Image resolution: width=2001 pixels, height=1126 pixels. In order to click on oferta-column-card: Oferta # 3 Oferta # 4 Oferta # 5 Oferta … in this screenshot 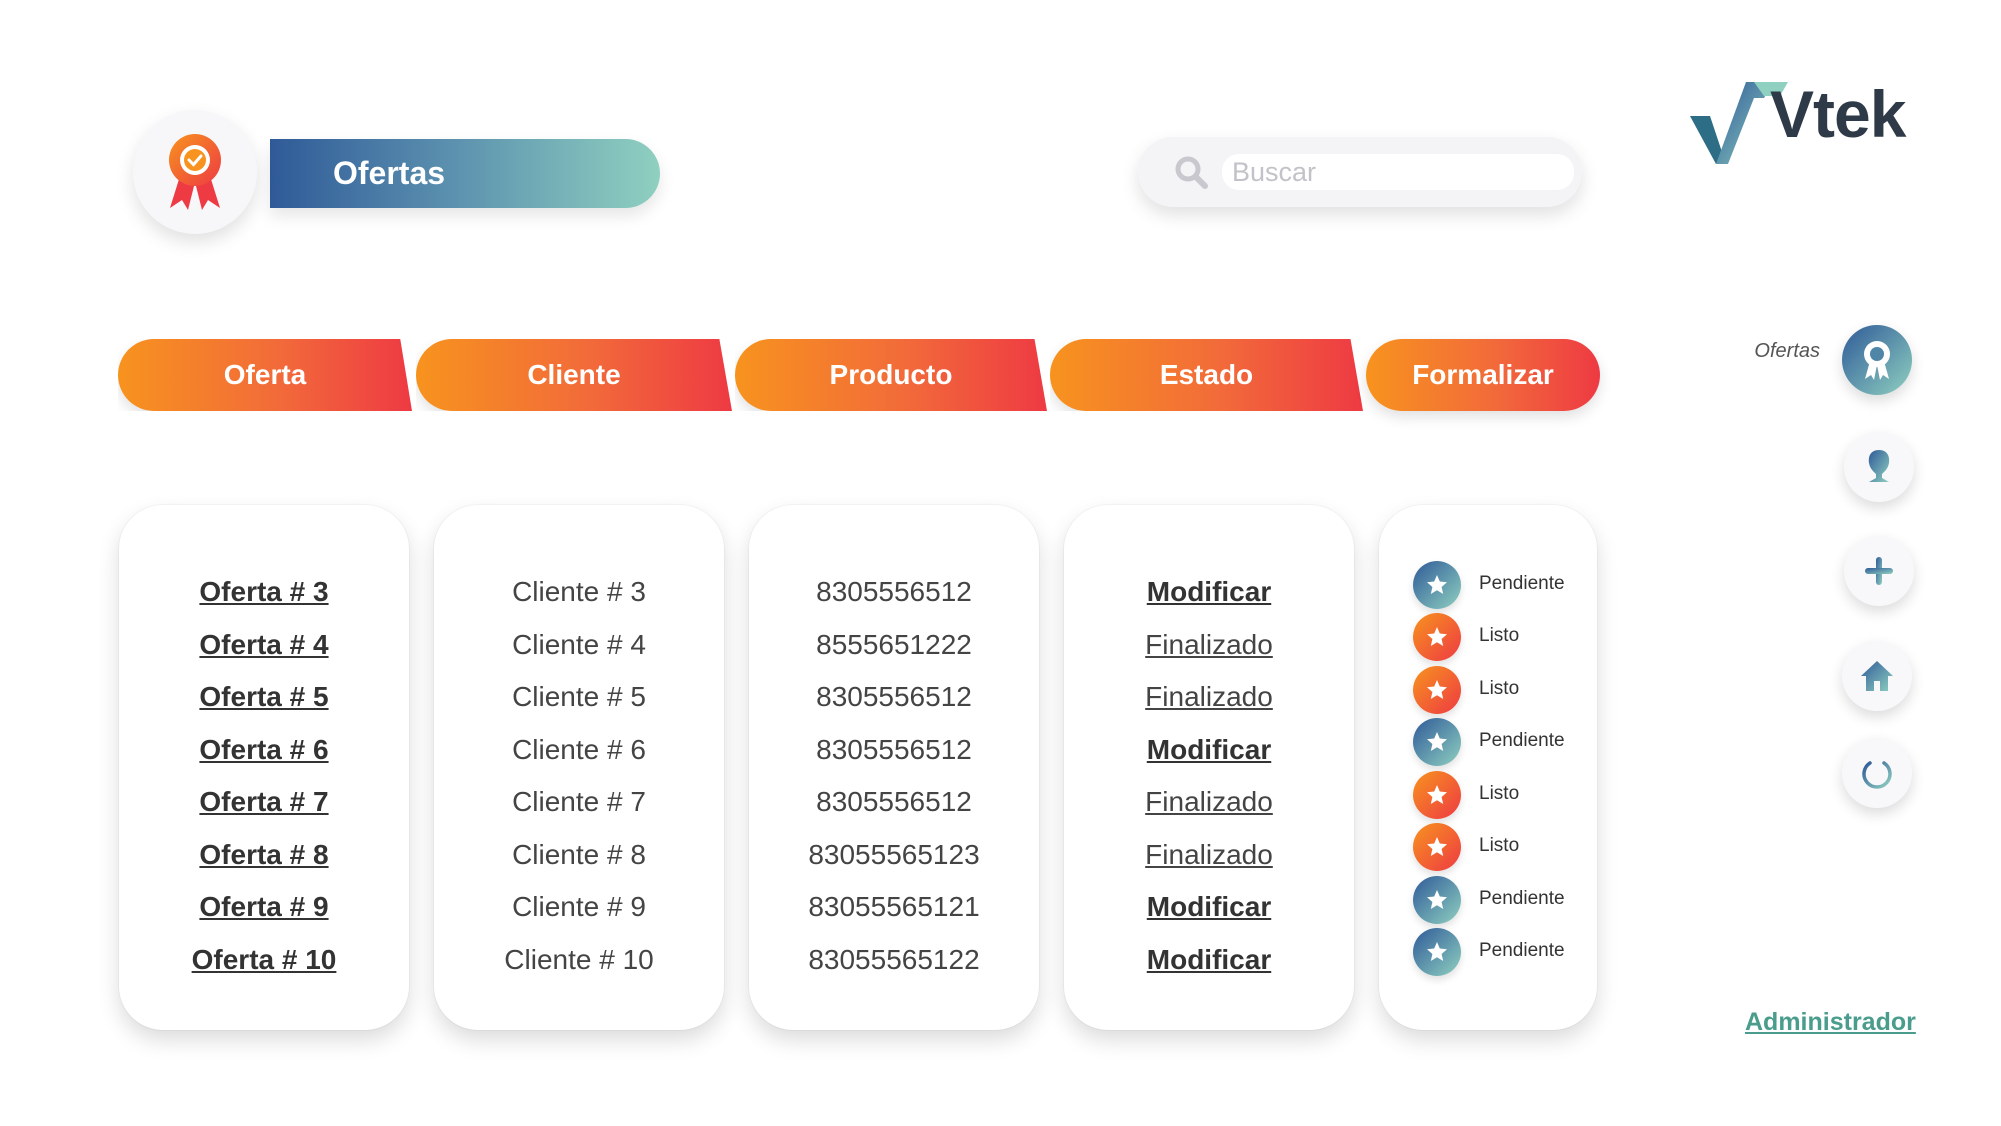, I will do `click(264, 767)`.